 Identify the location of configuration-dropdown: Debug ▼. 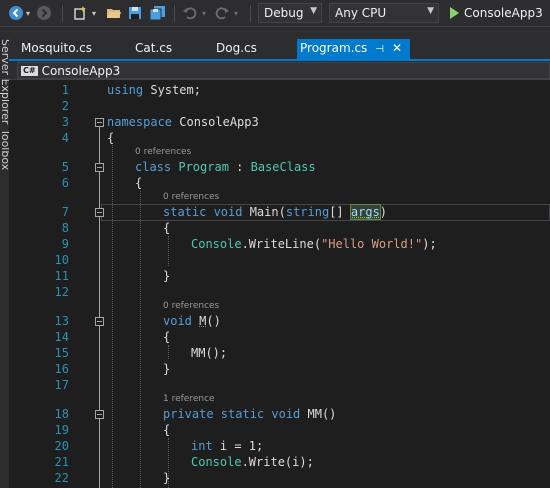
(290, 13).